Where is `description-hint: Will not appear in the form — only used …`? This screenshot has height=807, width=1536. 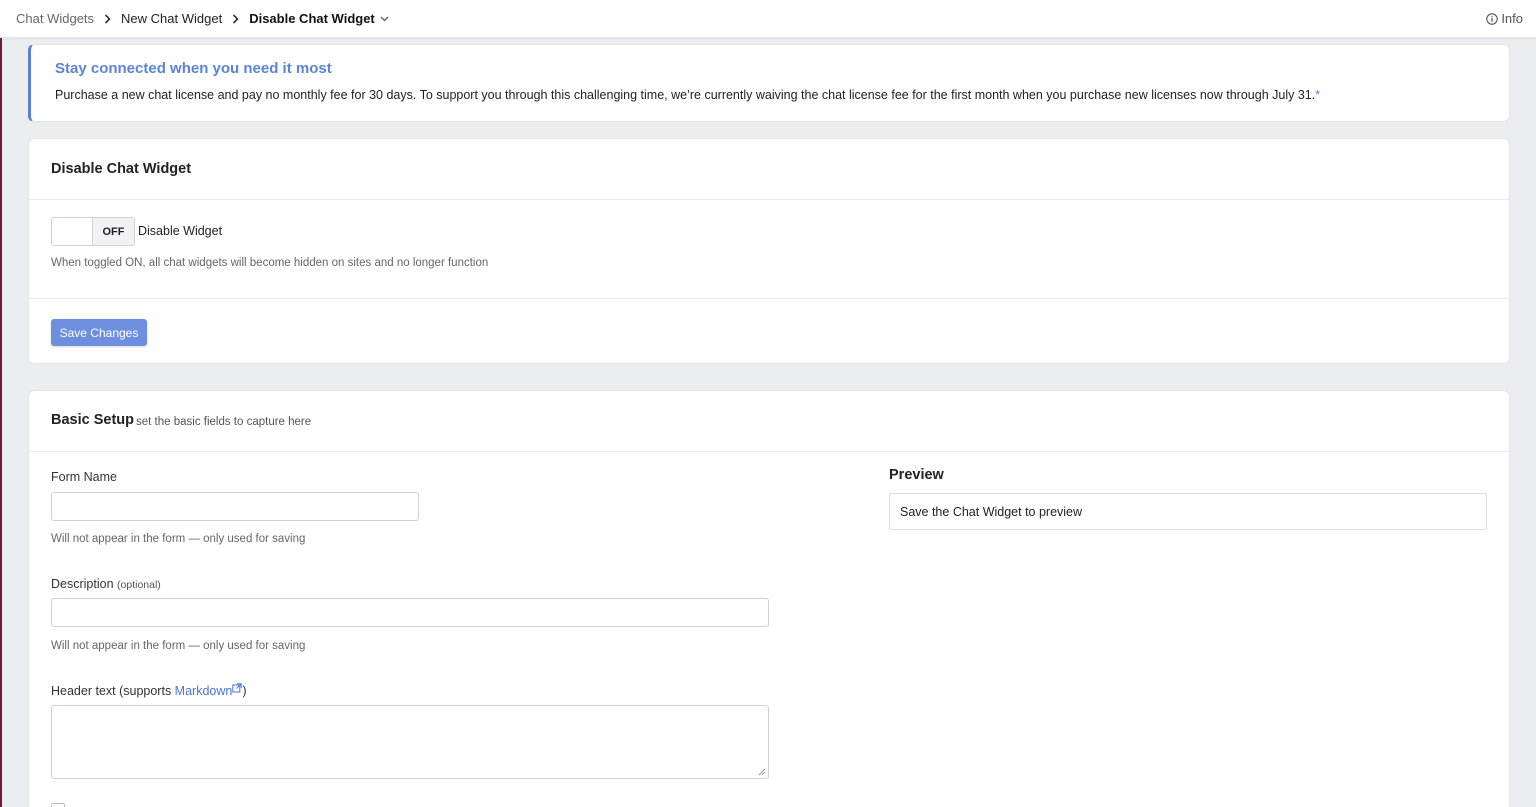
description-hint: Will not appear in the form — only used … is located at coordinates (178, 646).